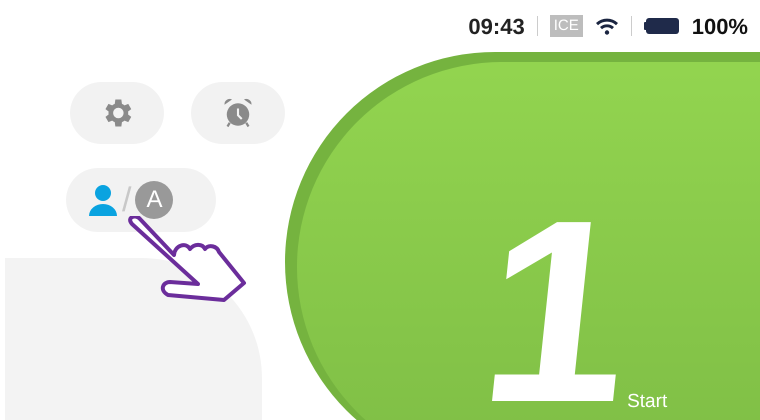 The height and width of the screenshot is (420, 760). Describe the element at coordinates (647, 402) in the screenshot. I see `start-label: Start` at that location.